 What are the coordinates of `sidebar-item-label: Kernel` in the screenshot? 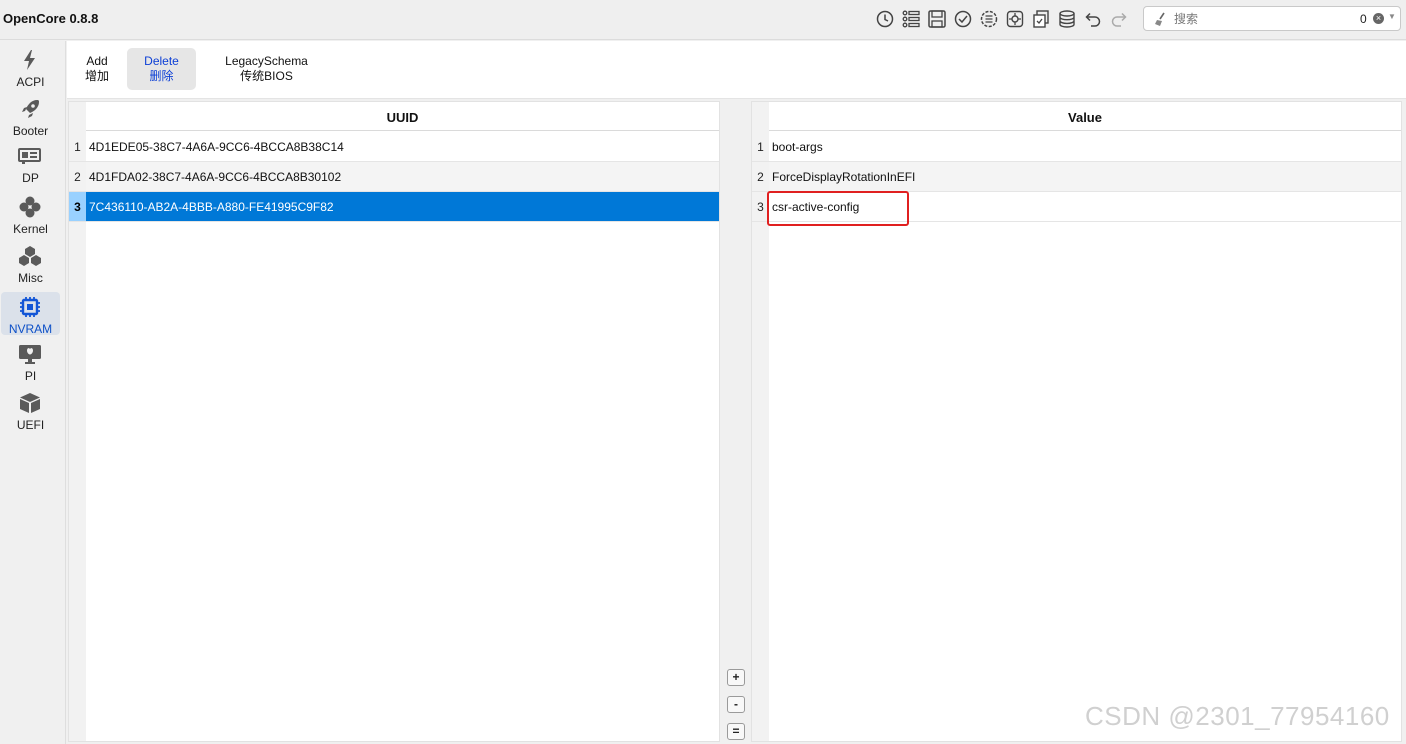 It's located at (30, 229).